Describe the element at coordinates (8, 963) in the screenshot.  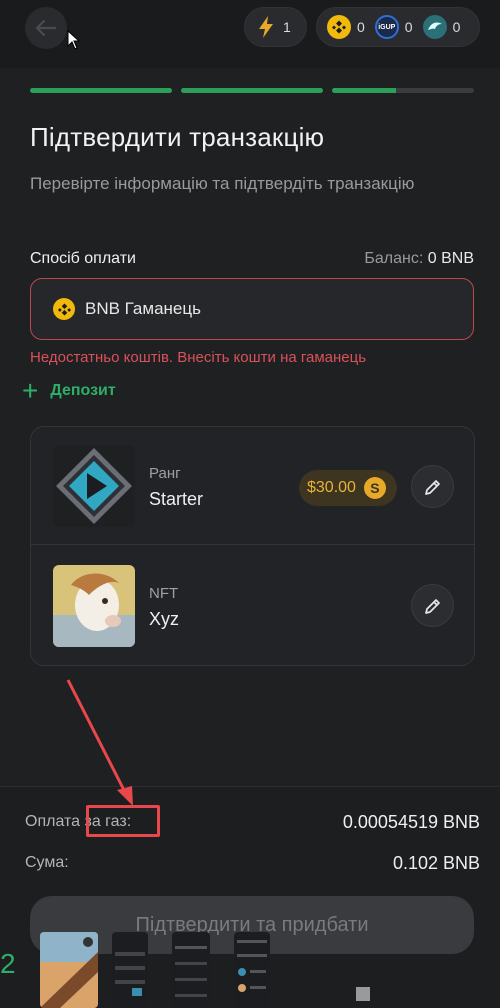
I see `workspace-number: 2` at that location.